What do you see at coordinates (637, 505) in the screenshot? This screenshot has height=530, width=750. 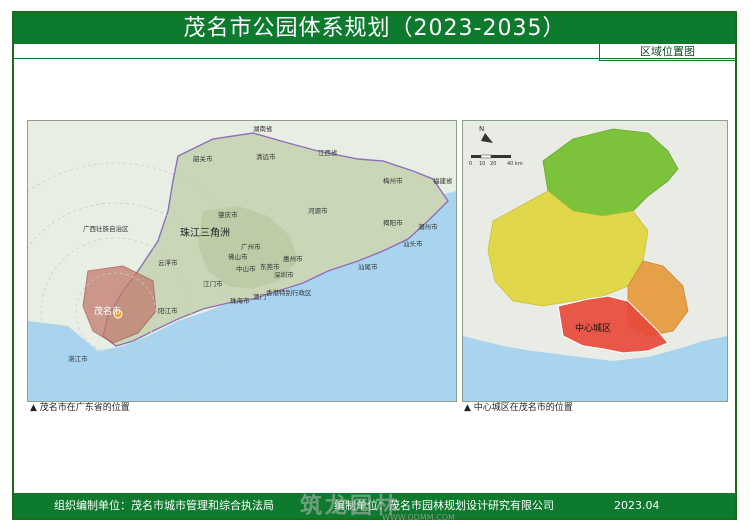 I see `footer-date: 2023.04` at bounding box center [637, 505].